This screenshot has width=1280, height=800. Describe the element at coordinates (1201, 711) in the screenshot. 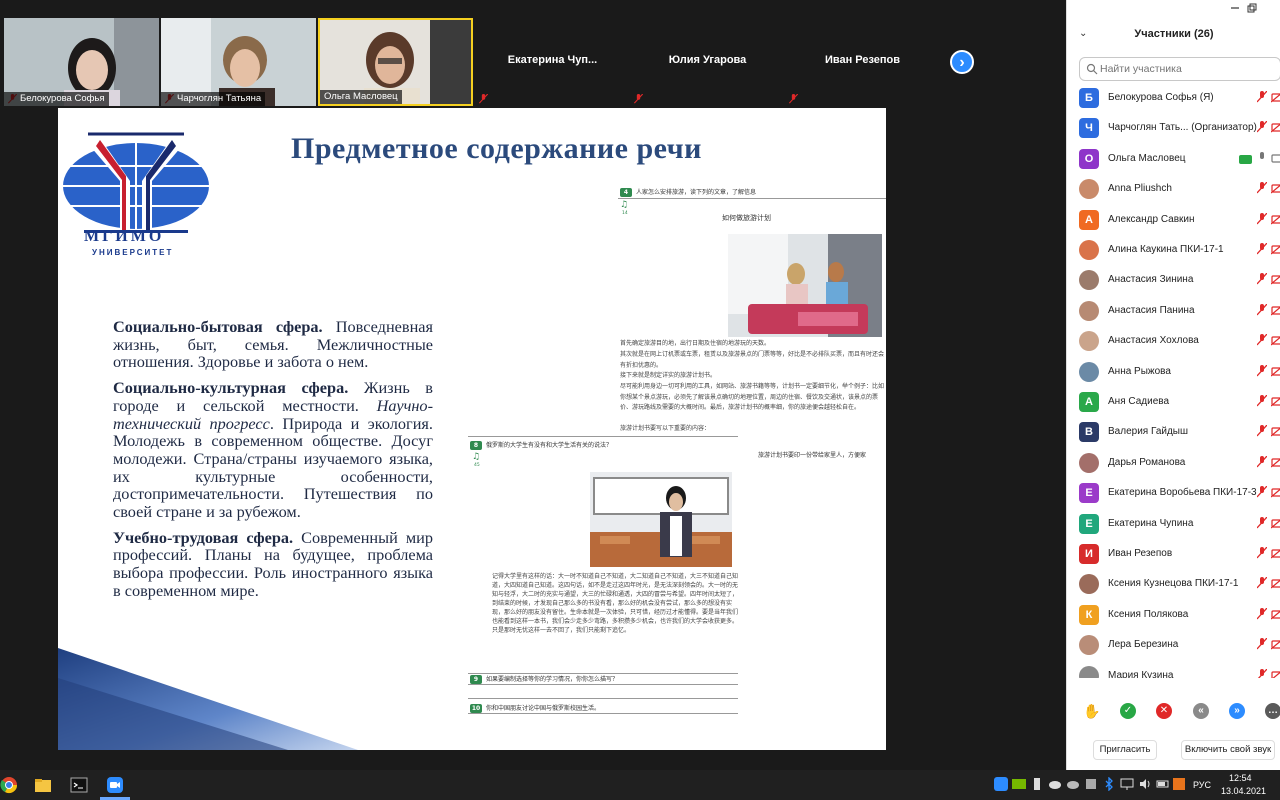

I see `go-slower-icon: «` at that location.